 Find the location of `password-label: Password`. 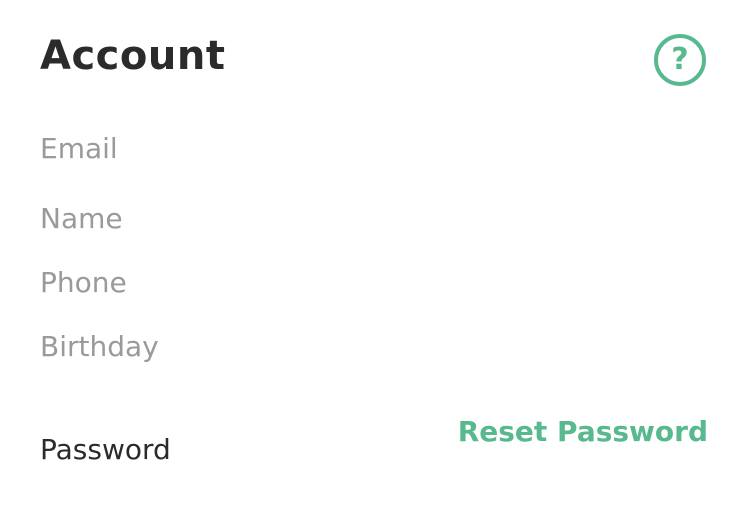

password-label: Password is located at coordinates (105, 449).